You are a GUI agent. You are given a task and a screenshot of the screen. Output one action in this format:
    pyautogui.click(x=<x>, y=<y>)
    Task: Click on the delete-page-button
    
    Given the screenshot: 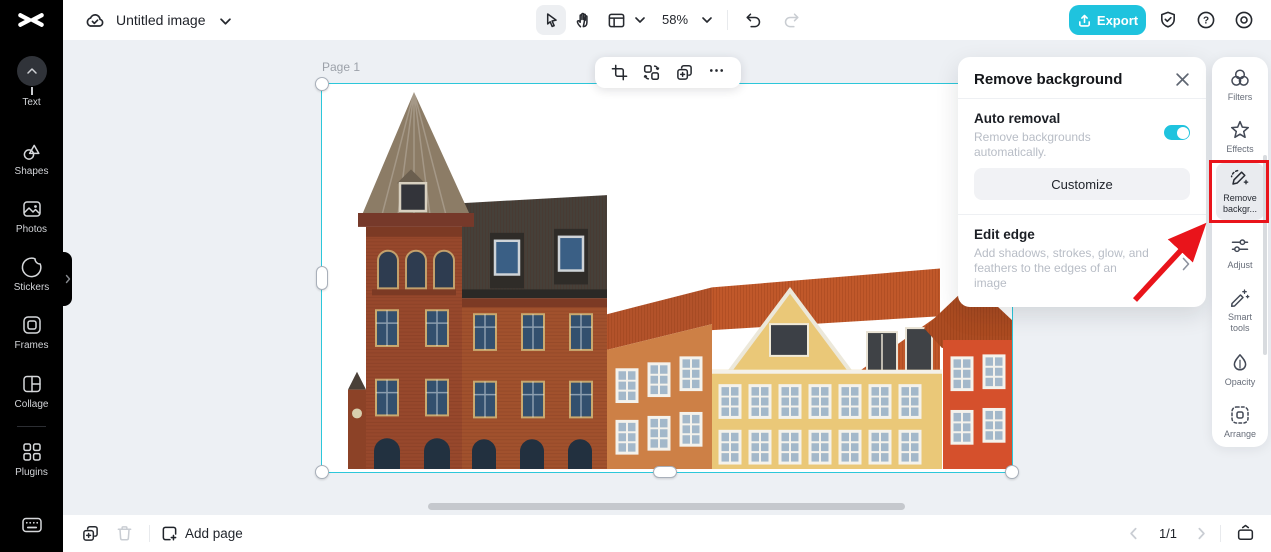 What is the action you would take?
    pyautogui.click(x=124, y=533)
    